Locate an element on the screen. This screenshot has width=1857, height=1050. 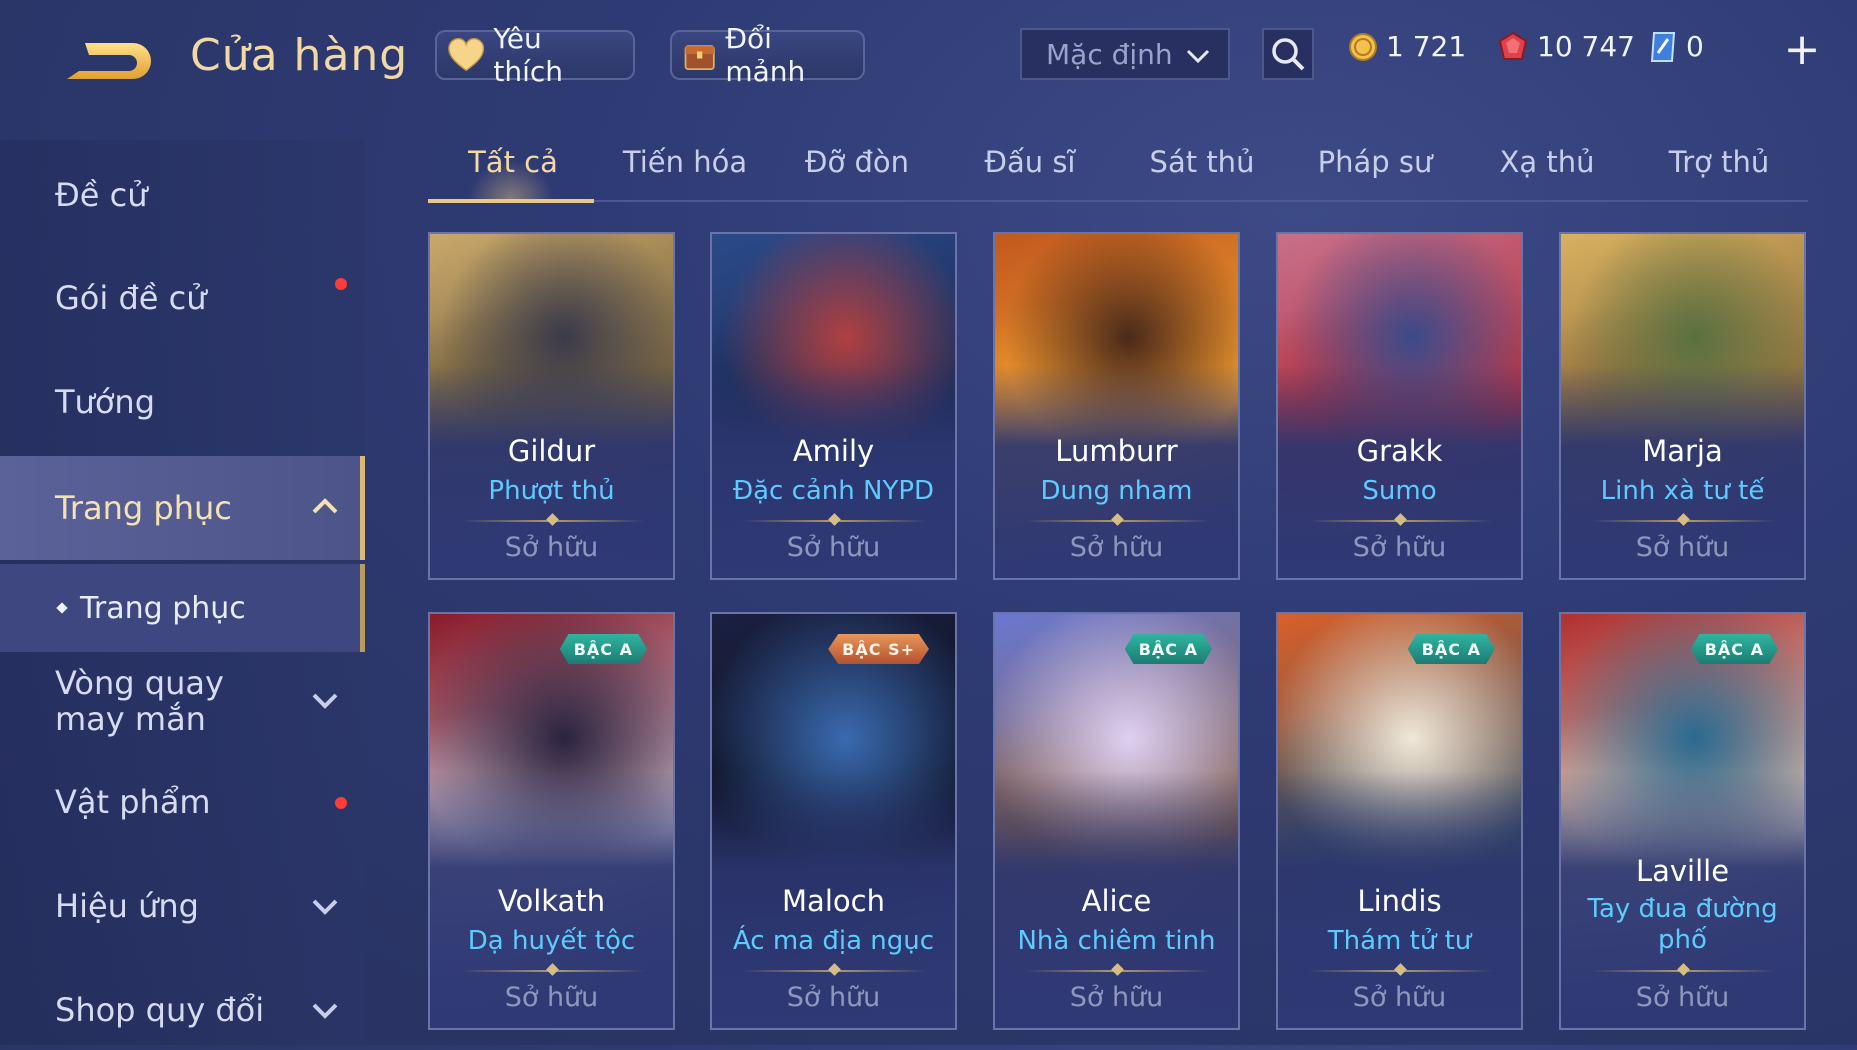
tab-tank: Đỡ đòn is located at coordinates (857, 162).